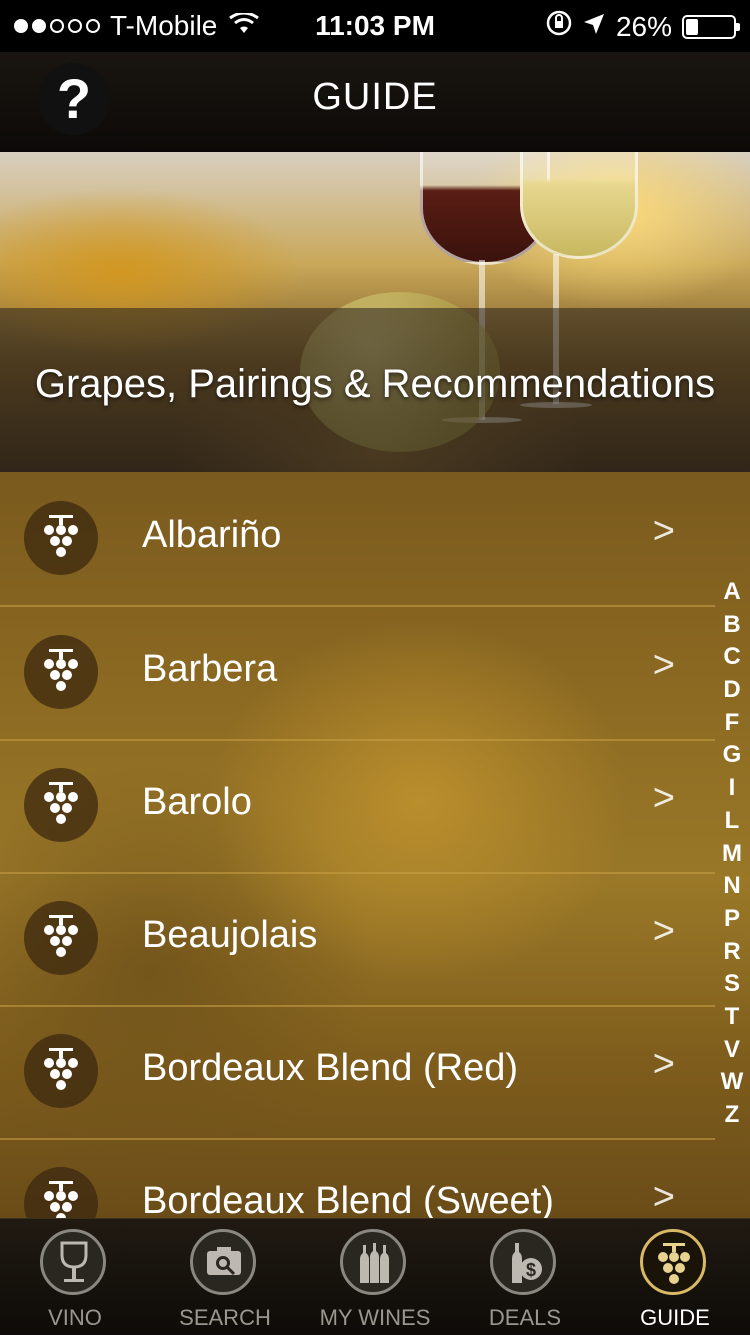 This screenshot has width=750, height=1335. Describe the element at coordinates (732, 1050) in the screenshot. I see `index-letter: V` at that location.